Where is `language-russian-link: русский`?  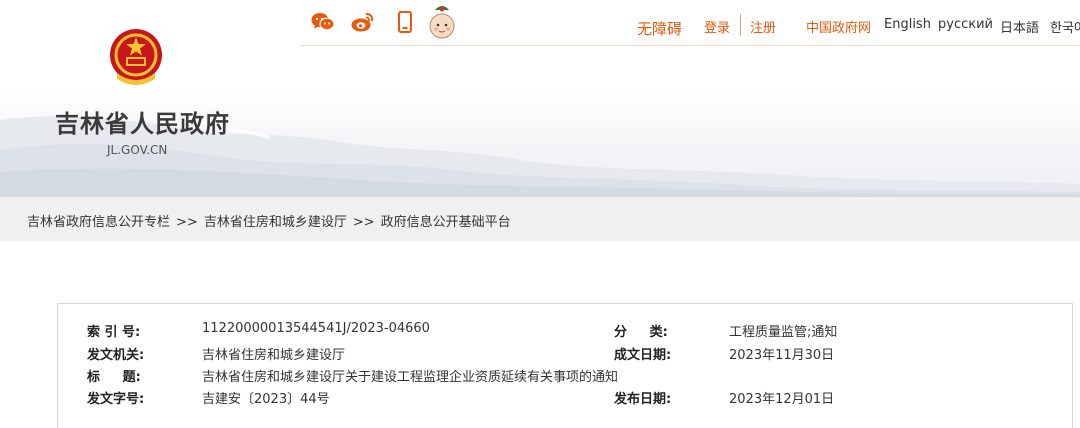 language-russian-link: русский is located at coordinates (965, 24).